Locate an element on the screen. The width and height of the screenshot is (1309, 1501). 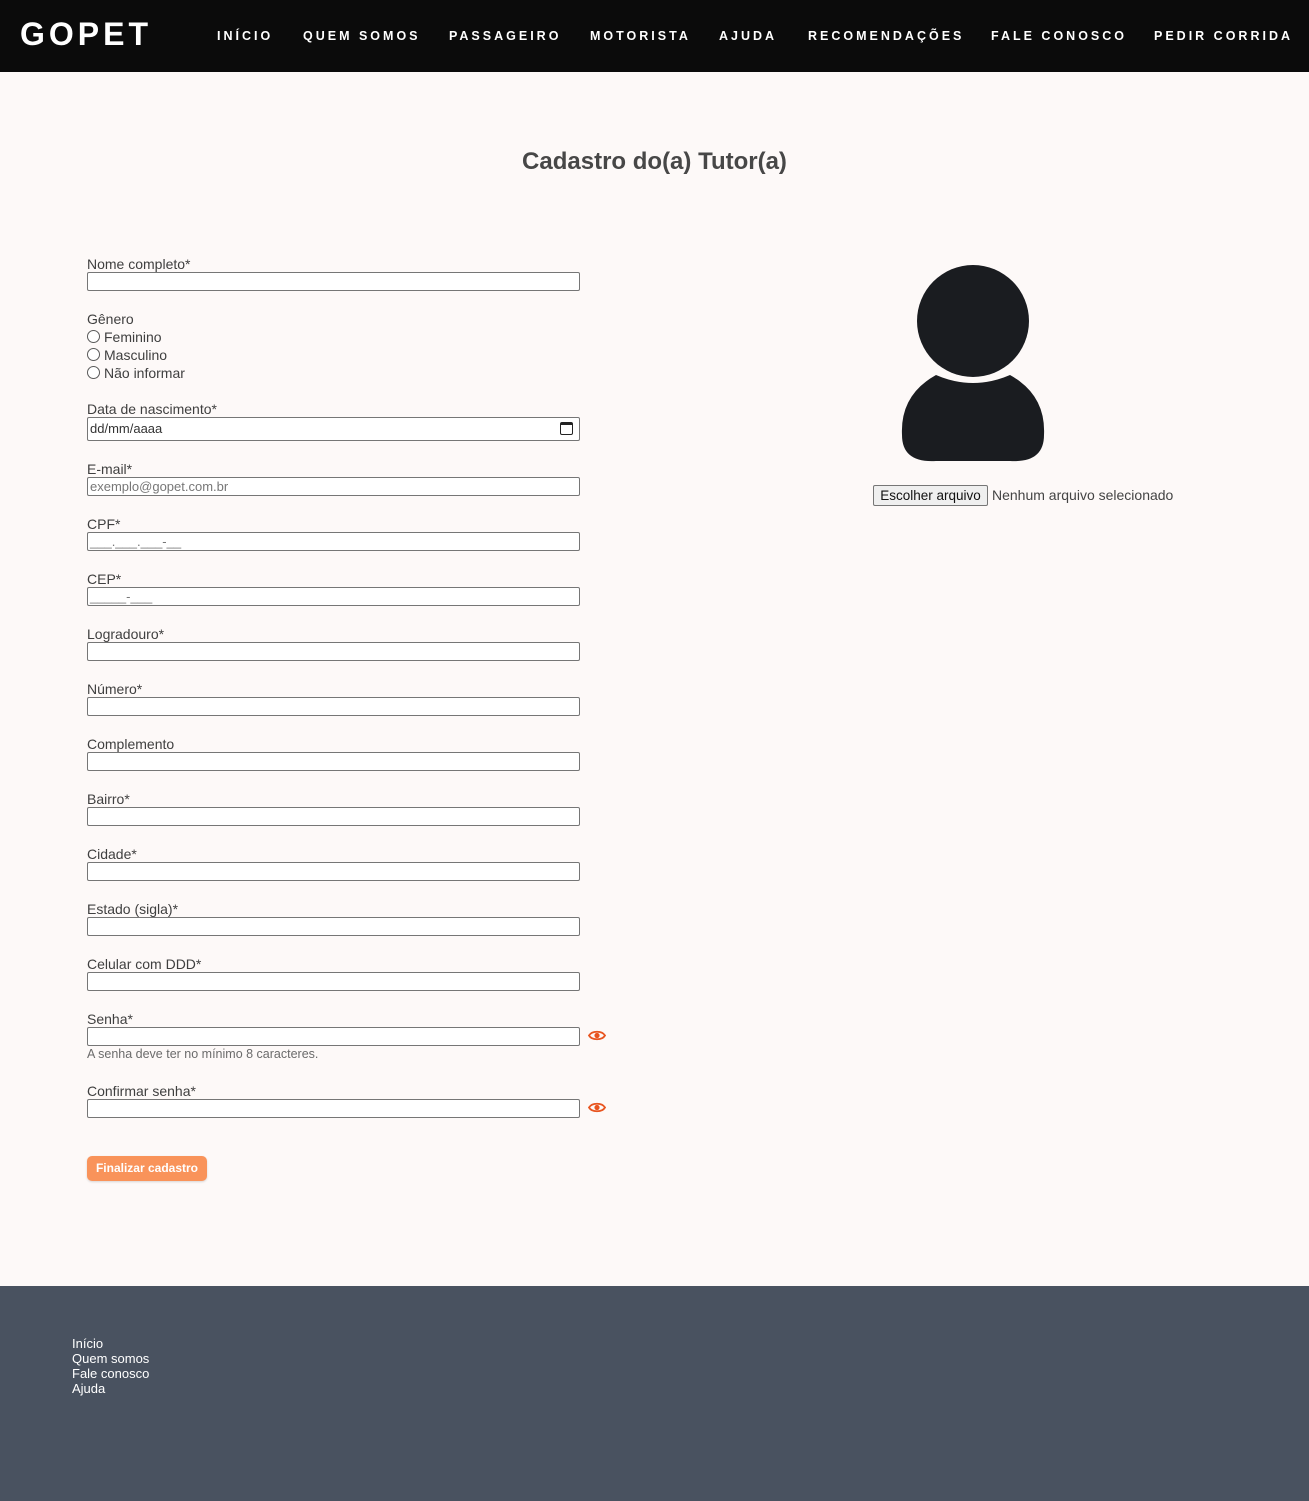
footer: Início Quem somos Fale conosco Ajuda is located at coordinates (654, 1393).